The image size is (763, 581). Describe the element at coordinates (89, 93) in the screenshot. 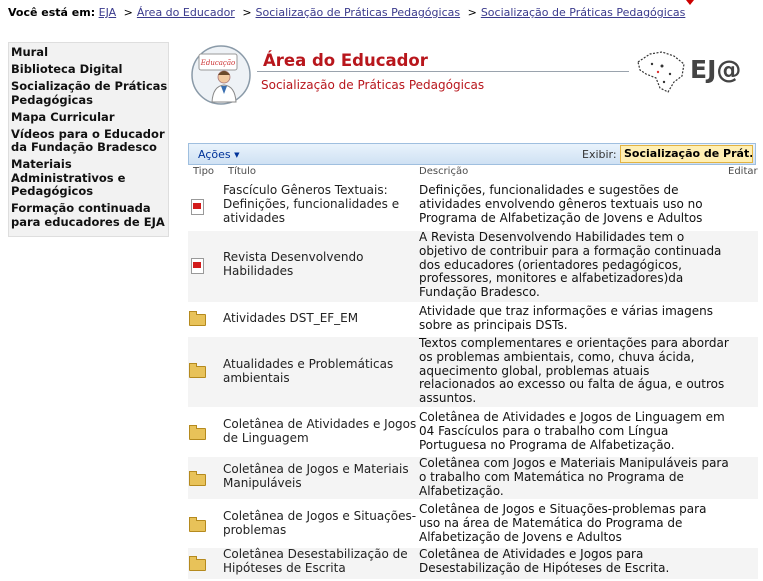

I see `nav-item-socializacao: Socialização de Práticas Pedagógicas` at that location.